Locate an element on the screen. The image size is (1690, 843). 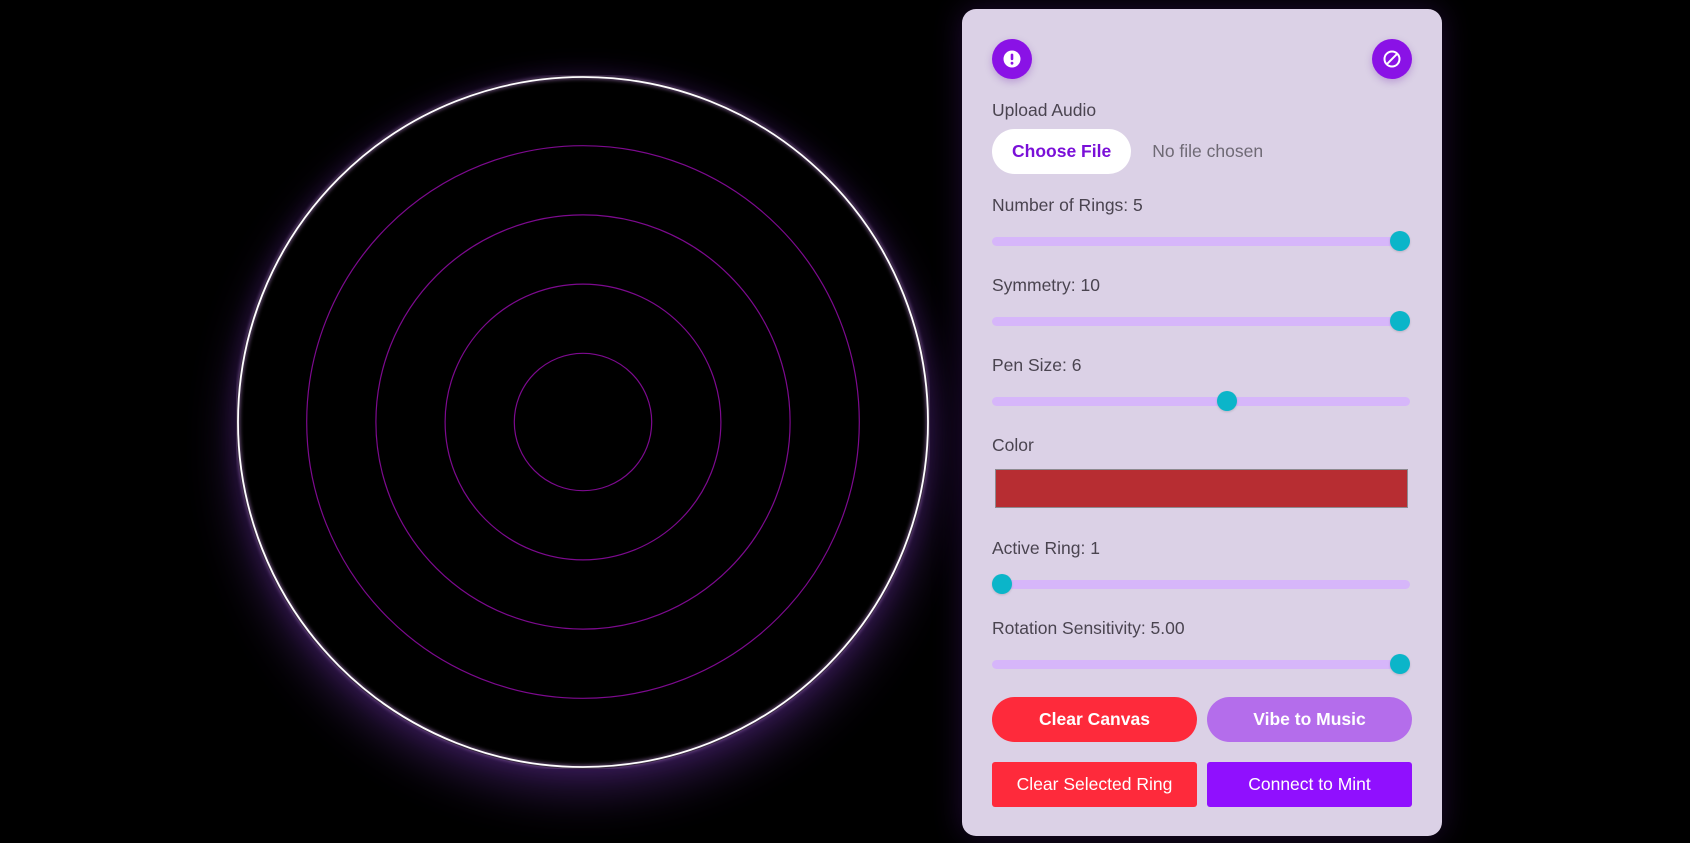
rings-slider-track is located at coordinates (1201, 241).